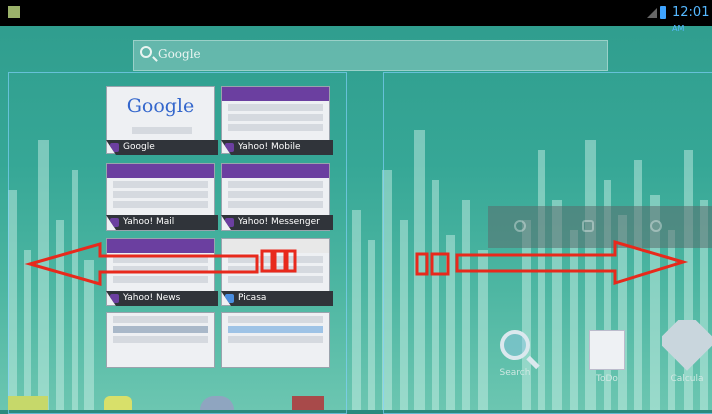 This screenshot has height=414, width=712. Describe the element at coordinates (515, 345) in the screenshot. I see `magnifier-icon` at that location.